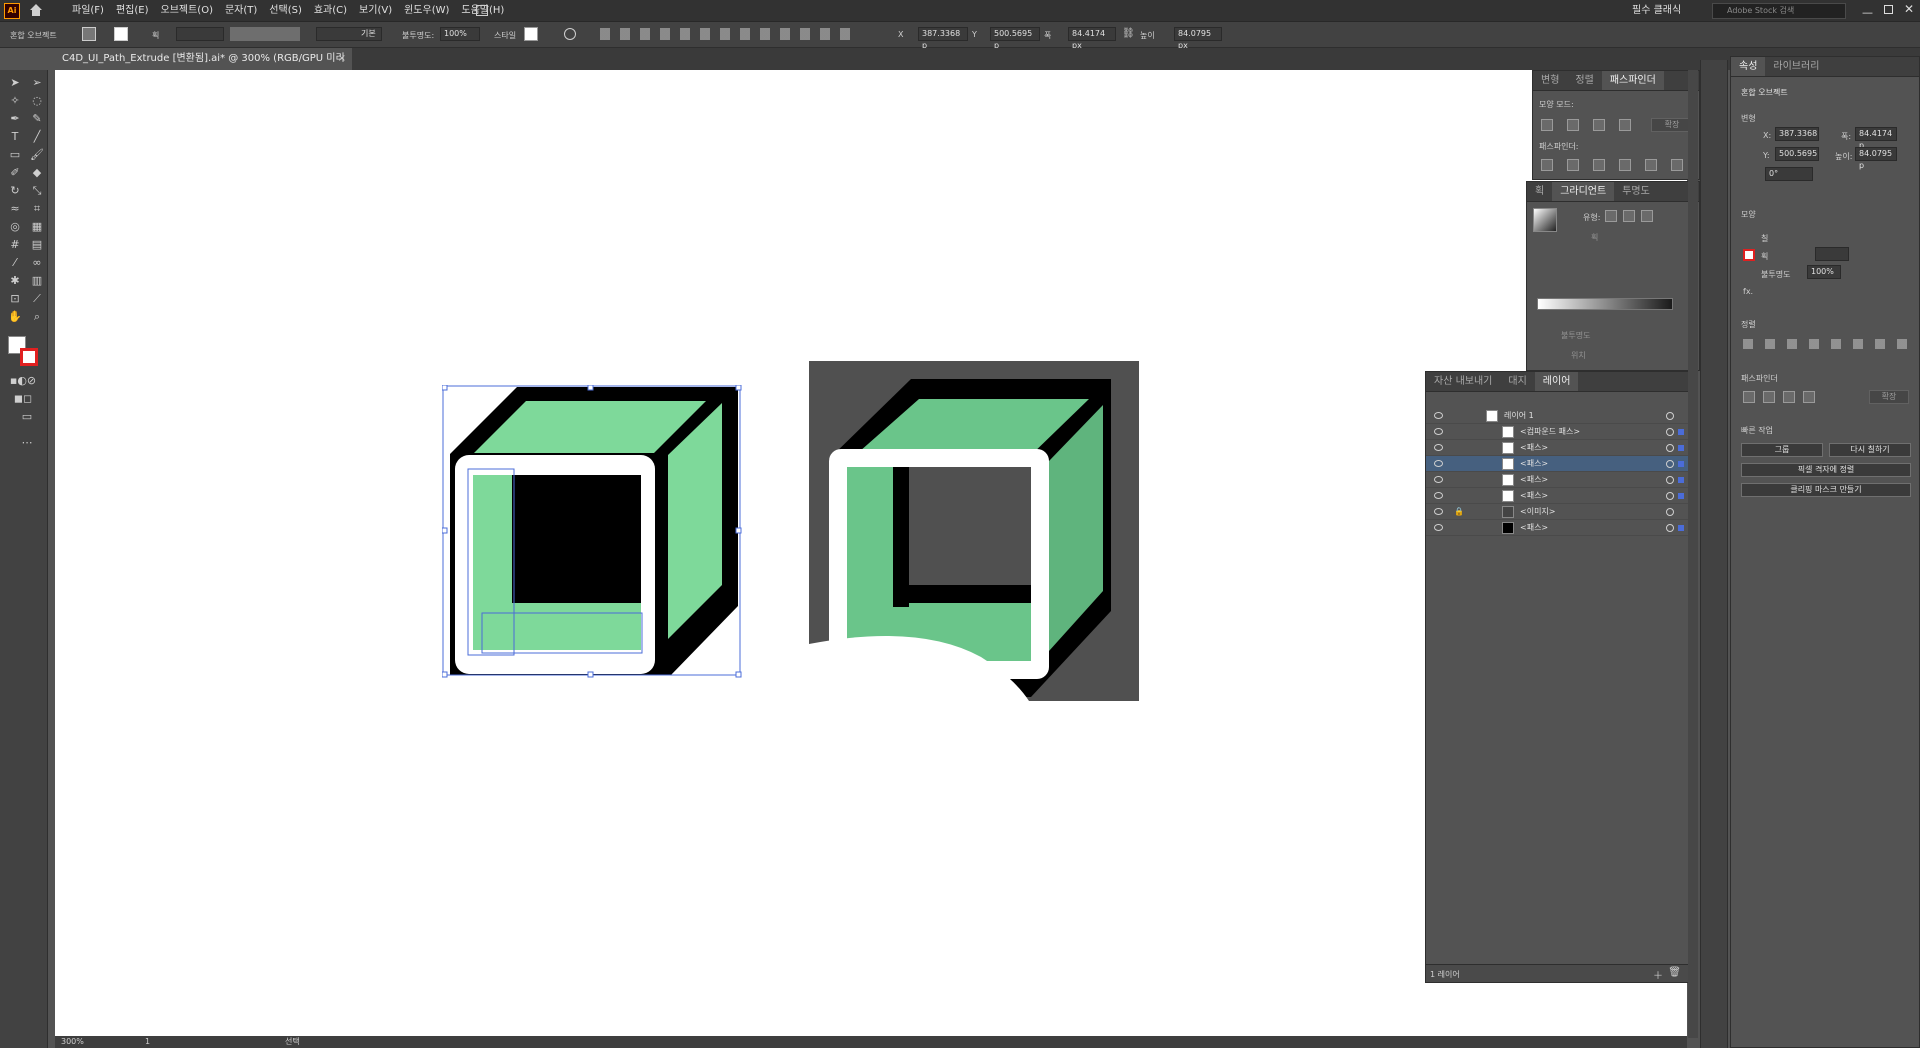 The width and height of the screenshot is (1920, 1048). I want to click on link-proportions-icon: ⛓, so click(1128, 33).